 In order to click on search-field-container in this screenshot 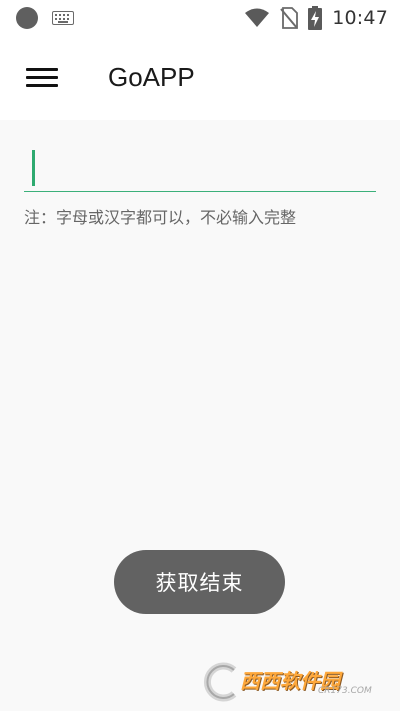, I will do `click(200, 169)`.